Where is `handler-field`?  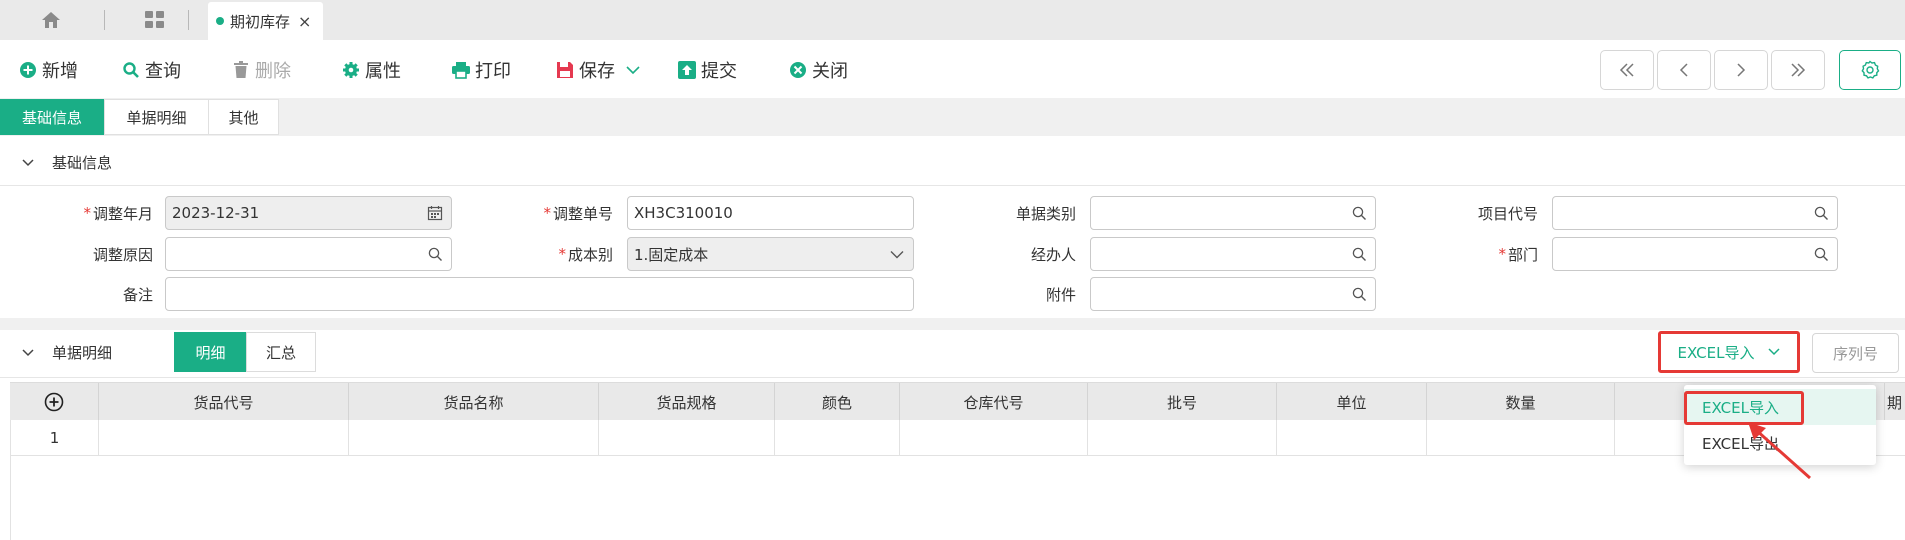 handler-field is located at coordinates (1233, 254).